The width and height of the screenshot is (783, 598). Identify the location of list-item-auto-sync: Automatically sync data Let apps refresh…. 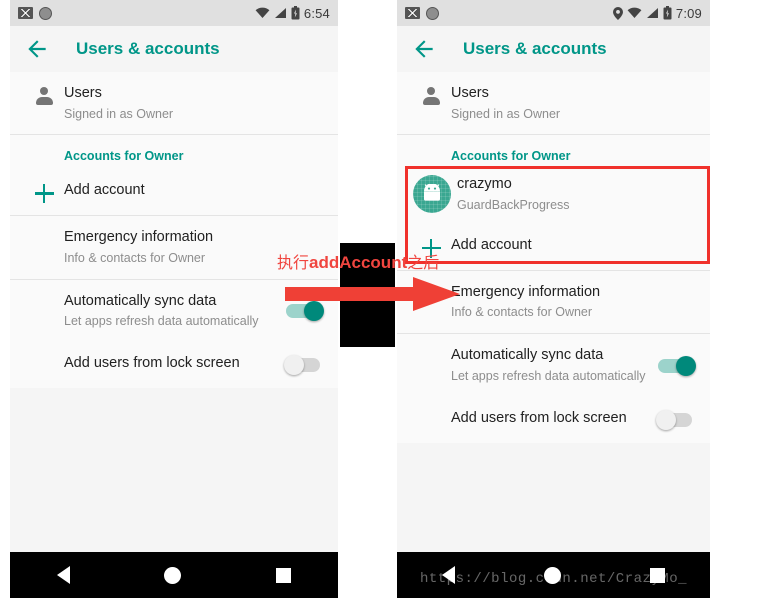
(553, 365).